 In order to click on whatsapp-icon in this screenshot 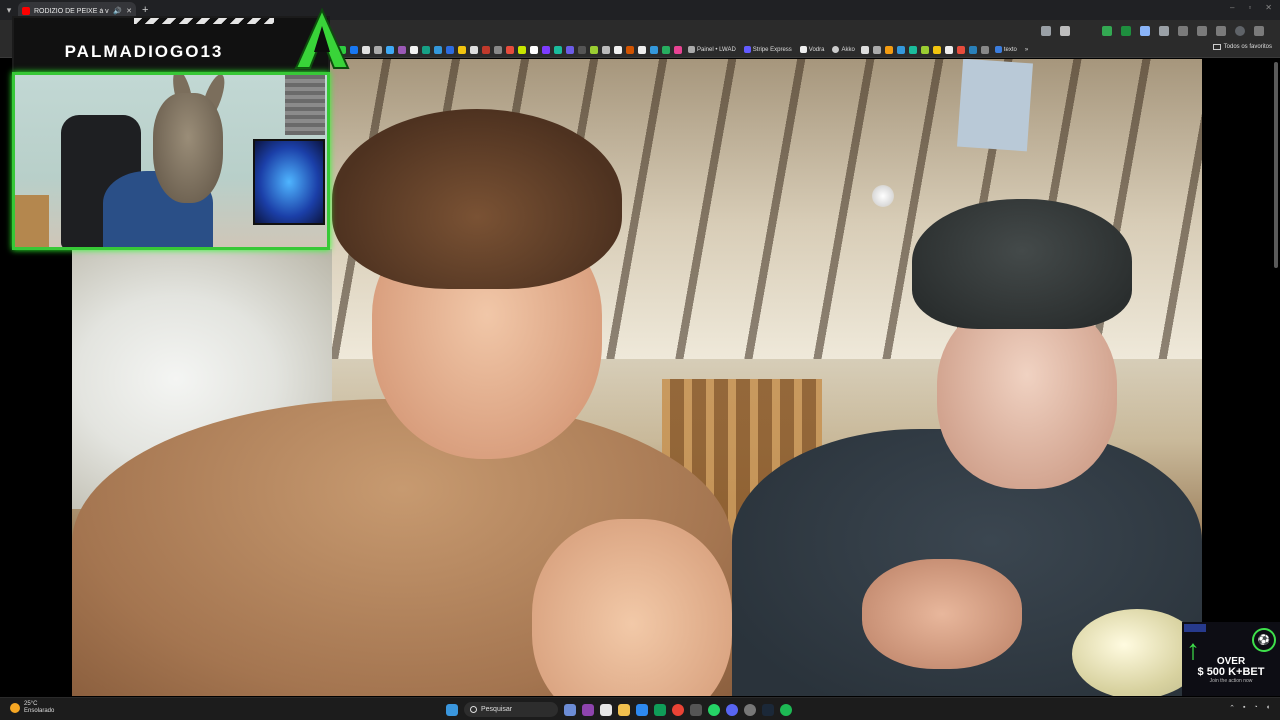, I will do `click(714, 709)`.